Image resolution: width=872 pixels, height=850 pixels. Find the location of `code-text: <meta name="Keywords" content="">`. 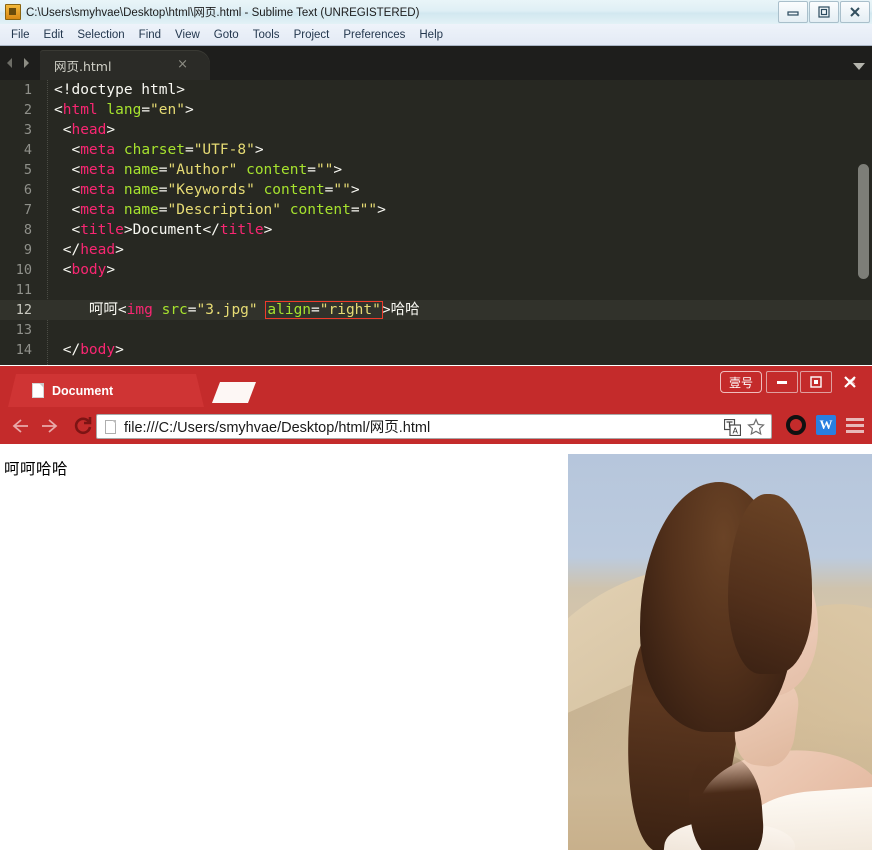

code-text: <meta name="Keywords" content=""> is located at coordinates (206, 190).